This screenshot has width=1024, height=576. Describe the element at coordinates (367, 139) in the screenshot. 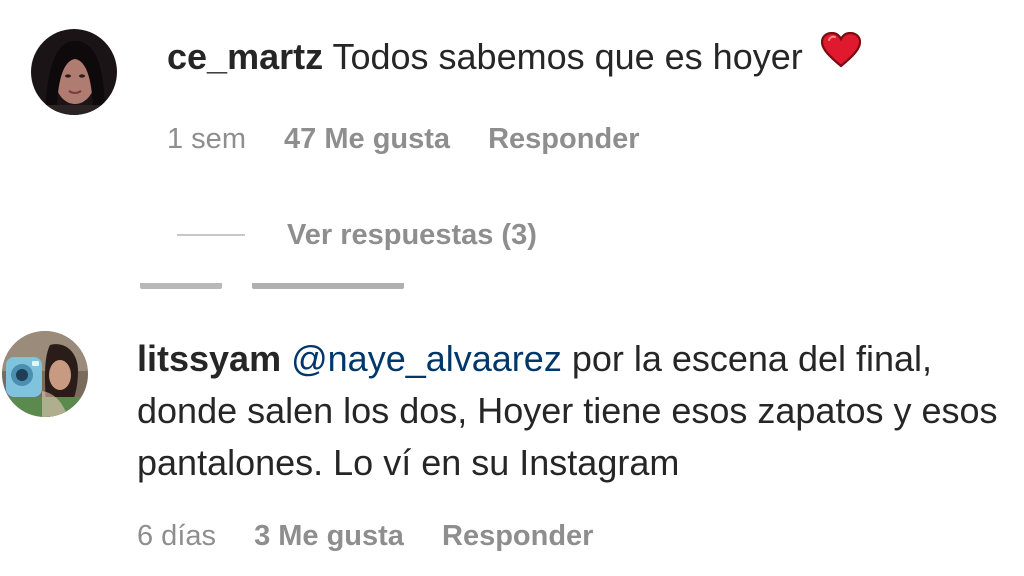

I see `comment-likes: 47 Me gusta` at that location.